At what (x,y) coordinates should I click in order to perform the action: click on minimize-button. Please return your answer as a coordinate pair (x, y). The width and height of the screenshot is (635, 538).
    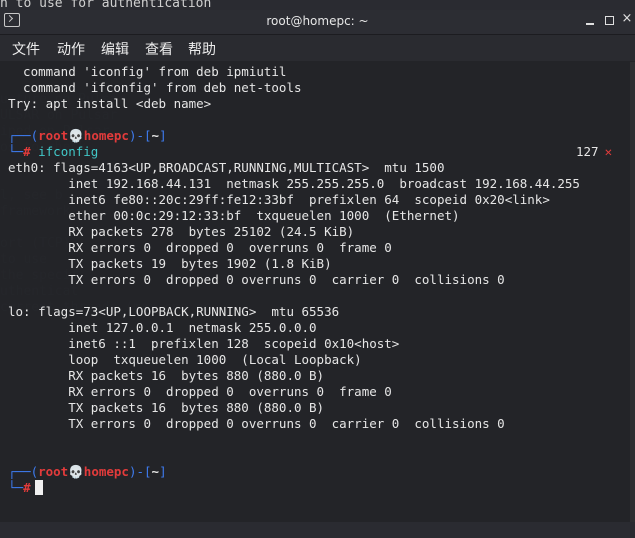
    Looking at the image, I should click on (590, 20).